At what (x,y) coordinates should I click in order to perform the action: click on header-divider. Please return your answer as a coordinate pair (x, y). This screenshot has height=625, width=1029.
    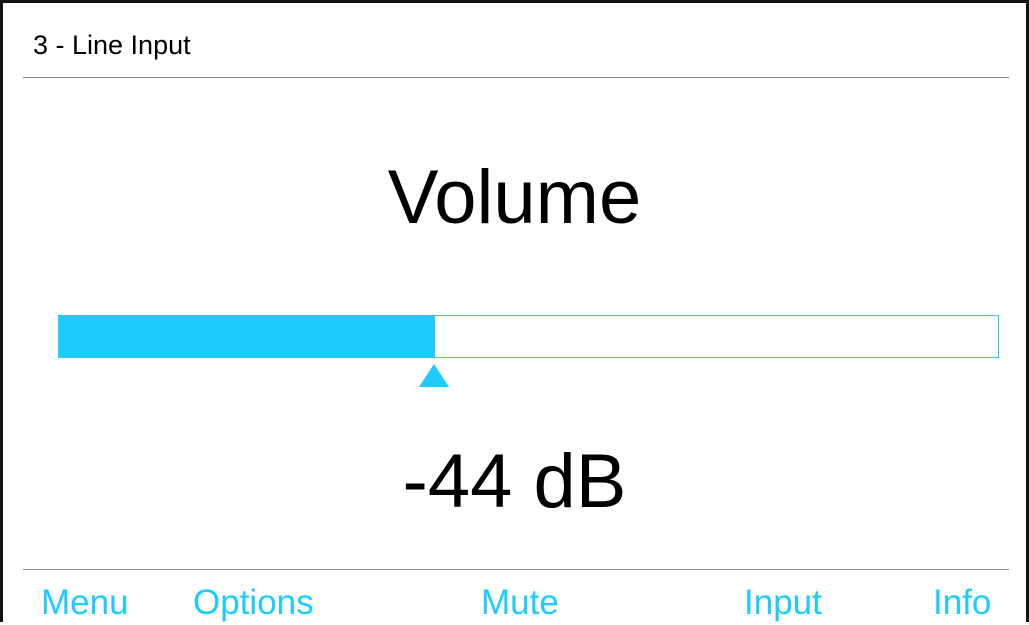
    Looking at the image, I should click on (516, 77).